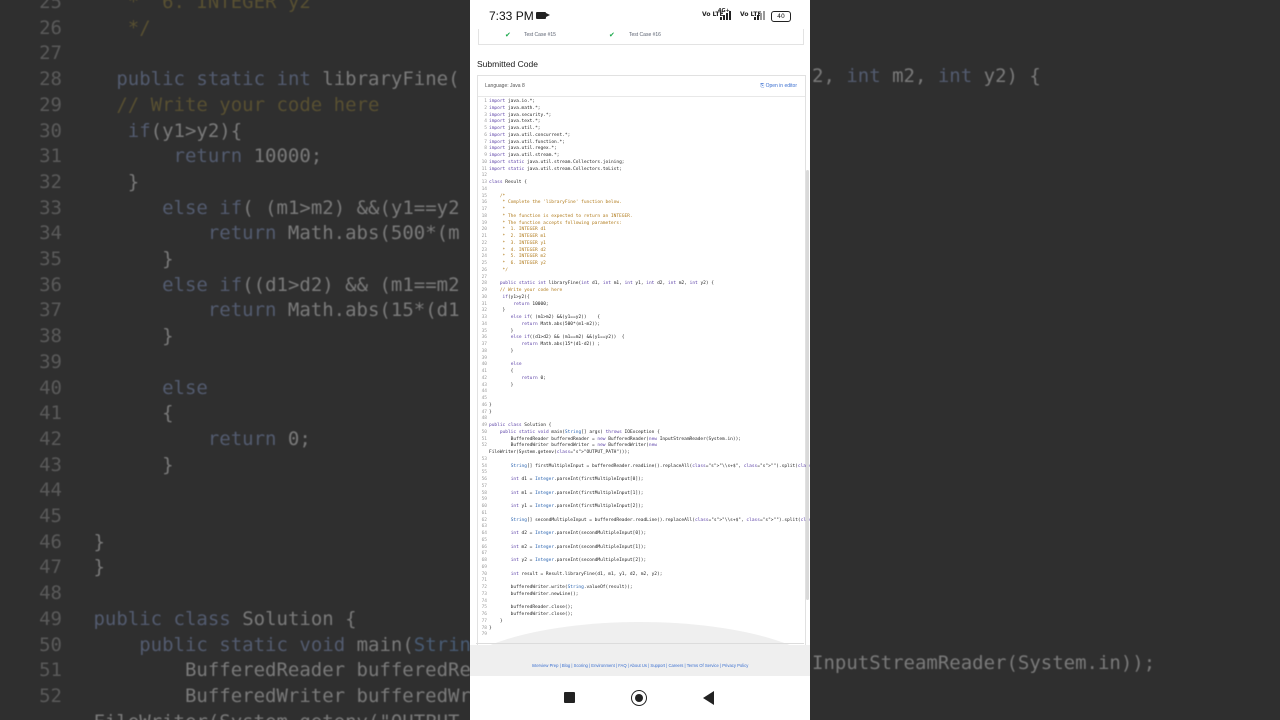 The image size is (1280, 720). I want to click on scrollbar, so click(807, 385).